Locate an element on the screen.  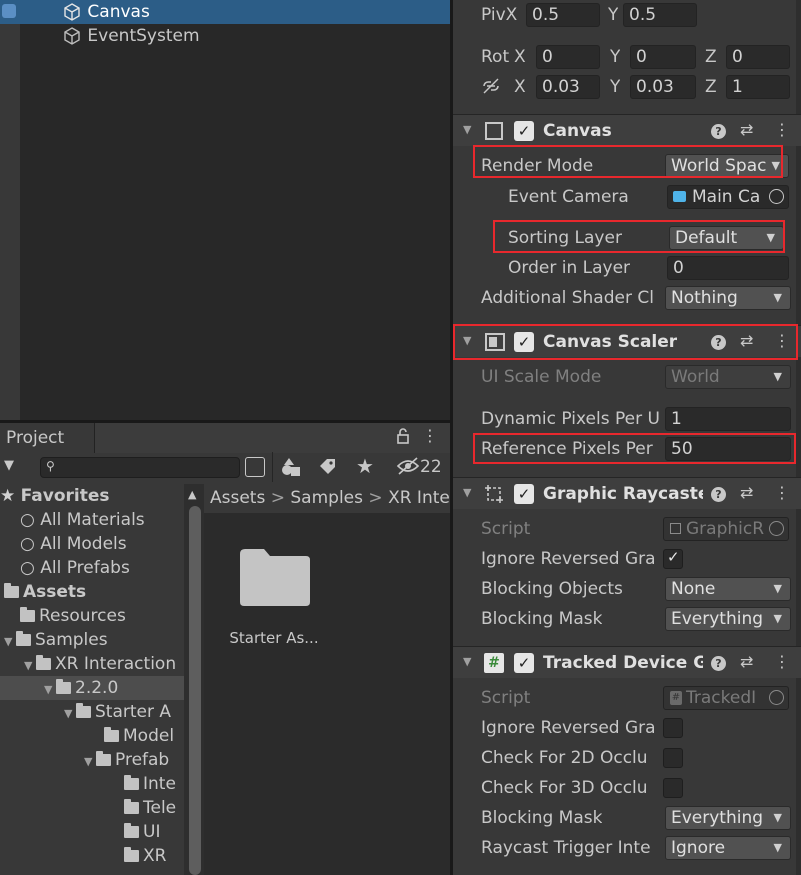
pivot-y-label: Y is located at coordinates (613, 15).